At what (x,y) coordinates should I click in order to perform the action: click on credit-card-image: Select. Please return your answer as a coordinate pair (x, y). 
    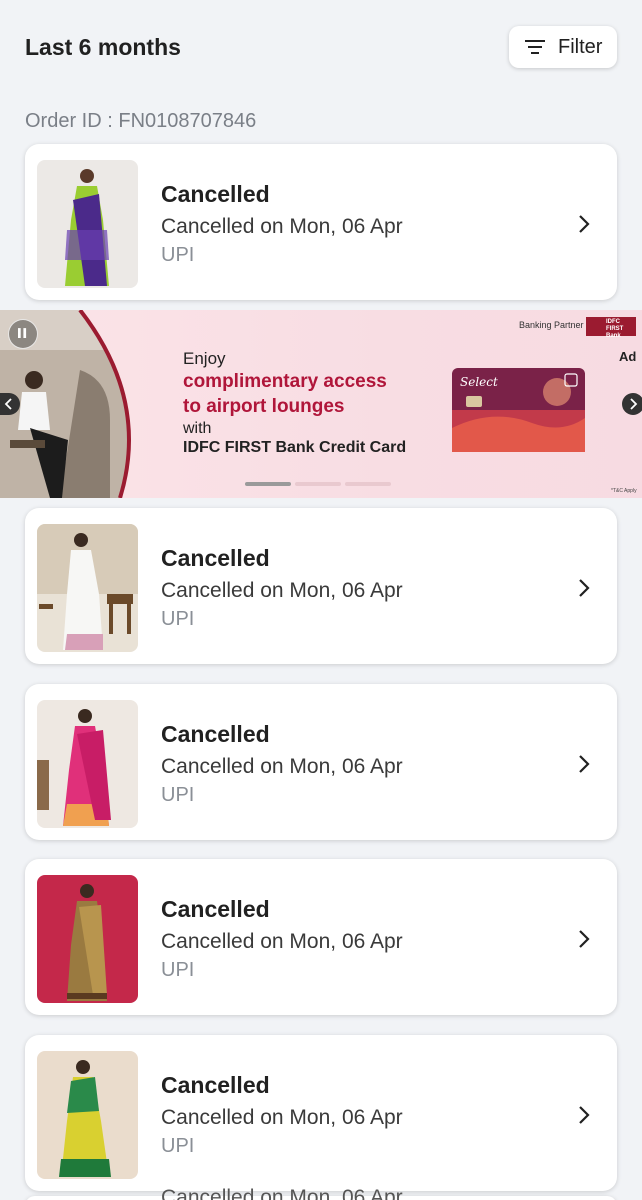
    Looking at the image, I should click on (518, 410).